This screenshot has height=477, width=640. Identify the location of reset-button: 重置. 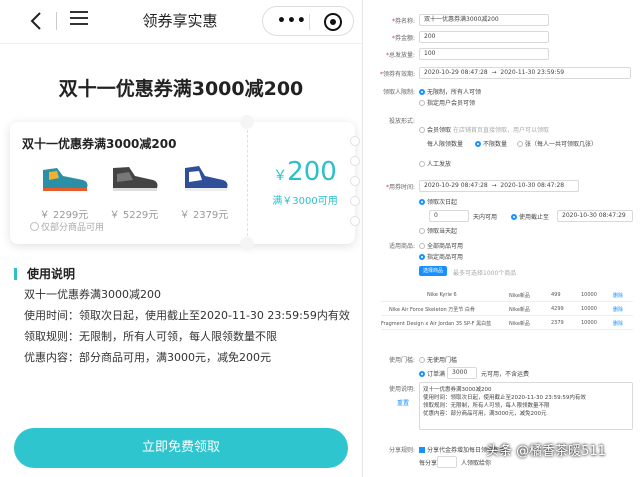
(403, 402).